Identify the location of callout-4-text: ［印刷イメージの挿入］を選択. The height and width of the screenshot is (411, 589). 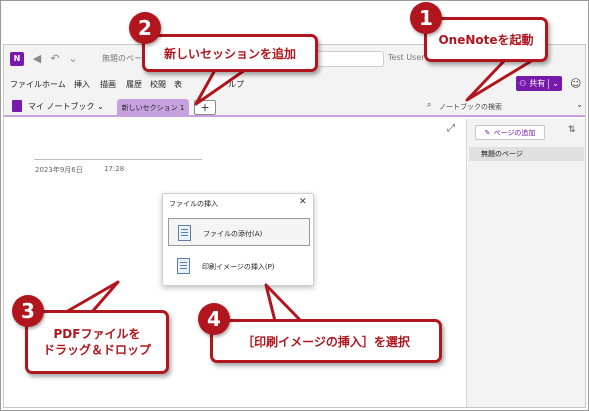
(326, 341).